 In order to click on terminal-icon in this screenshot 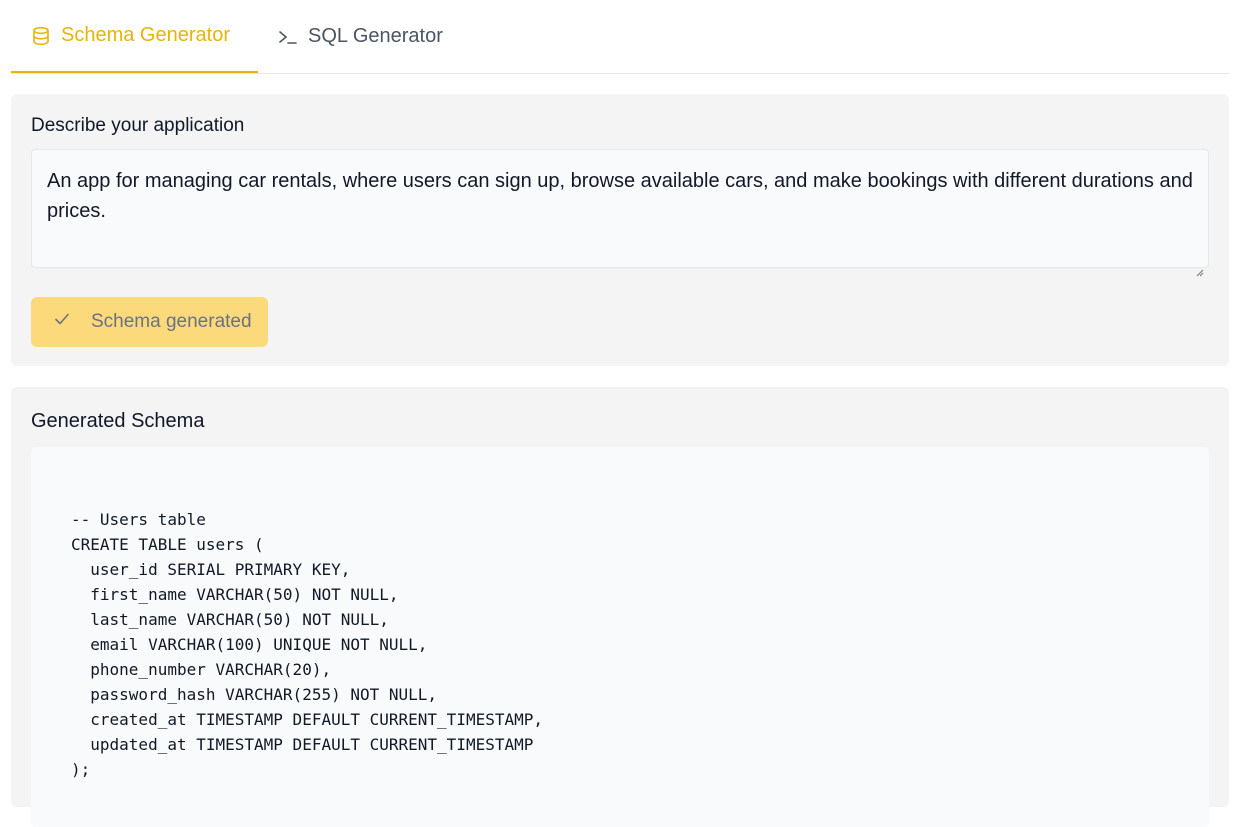, I will do `click(288, 37)`.